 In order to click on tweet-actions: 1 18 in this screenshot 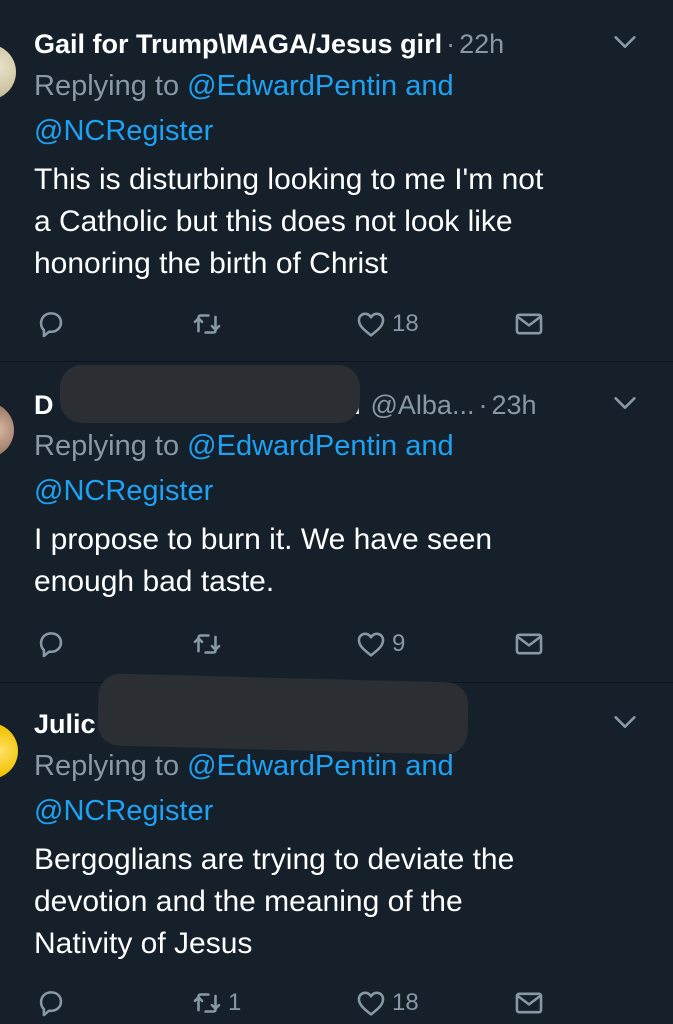, I will do `click(294, 1003)`.